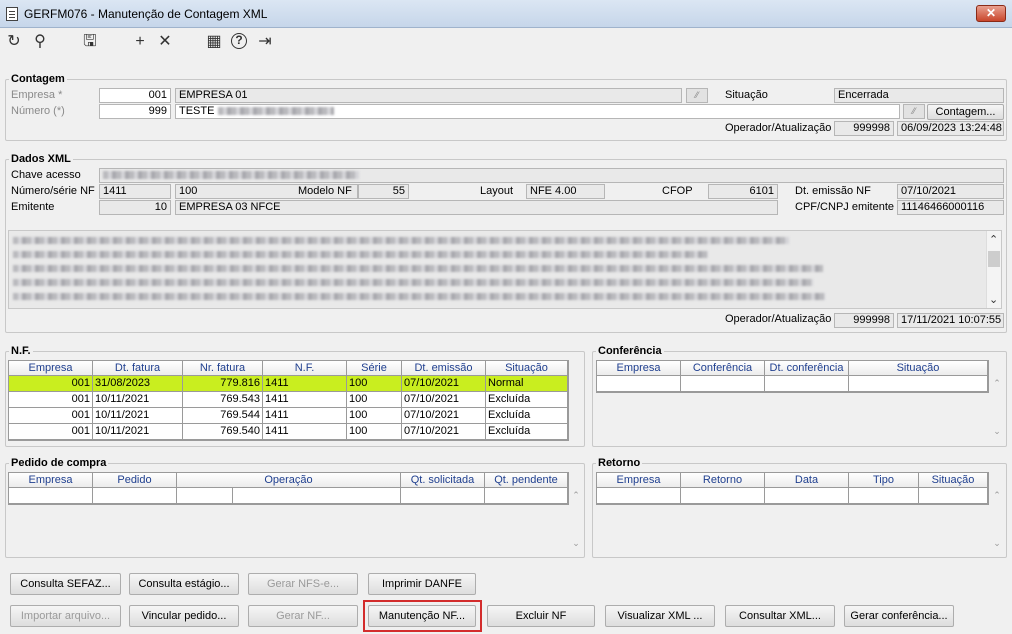 The image size is (1012, 634). I want to click on empresa-lookup-icon: ⁄⁄, so click(697, 95).